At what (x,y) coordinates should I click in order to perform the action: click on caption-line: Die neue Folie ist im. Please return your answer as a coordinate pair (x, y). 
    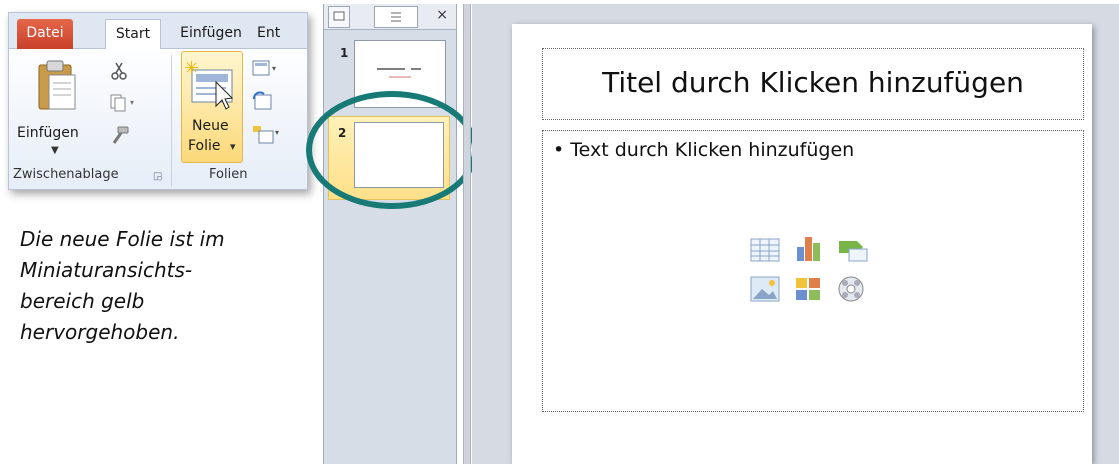
    Looking at the image, I should click on (122, 239).